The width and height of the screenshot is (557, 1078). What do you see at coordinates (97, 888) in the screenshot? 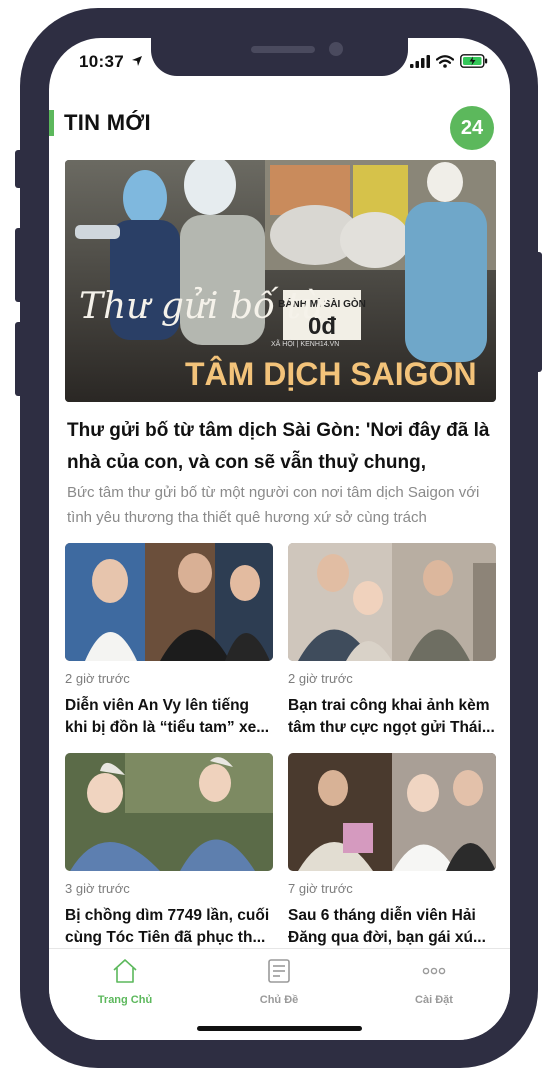
I see `article-time: 3 giờ trước` at bounding box center [97, 888].